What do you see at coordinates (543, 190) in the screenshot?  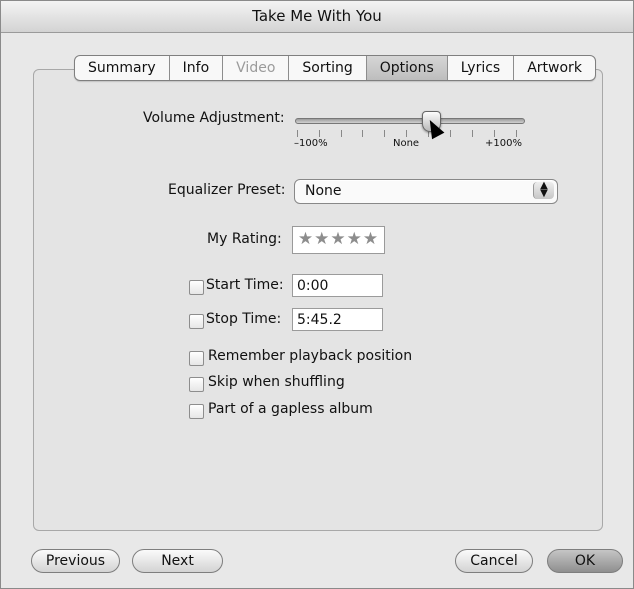 I see `up-down-arrows-icon: ▲ ▼` at bounding box center [543, 190].